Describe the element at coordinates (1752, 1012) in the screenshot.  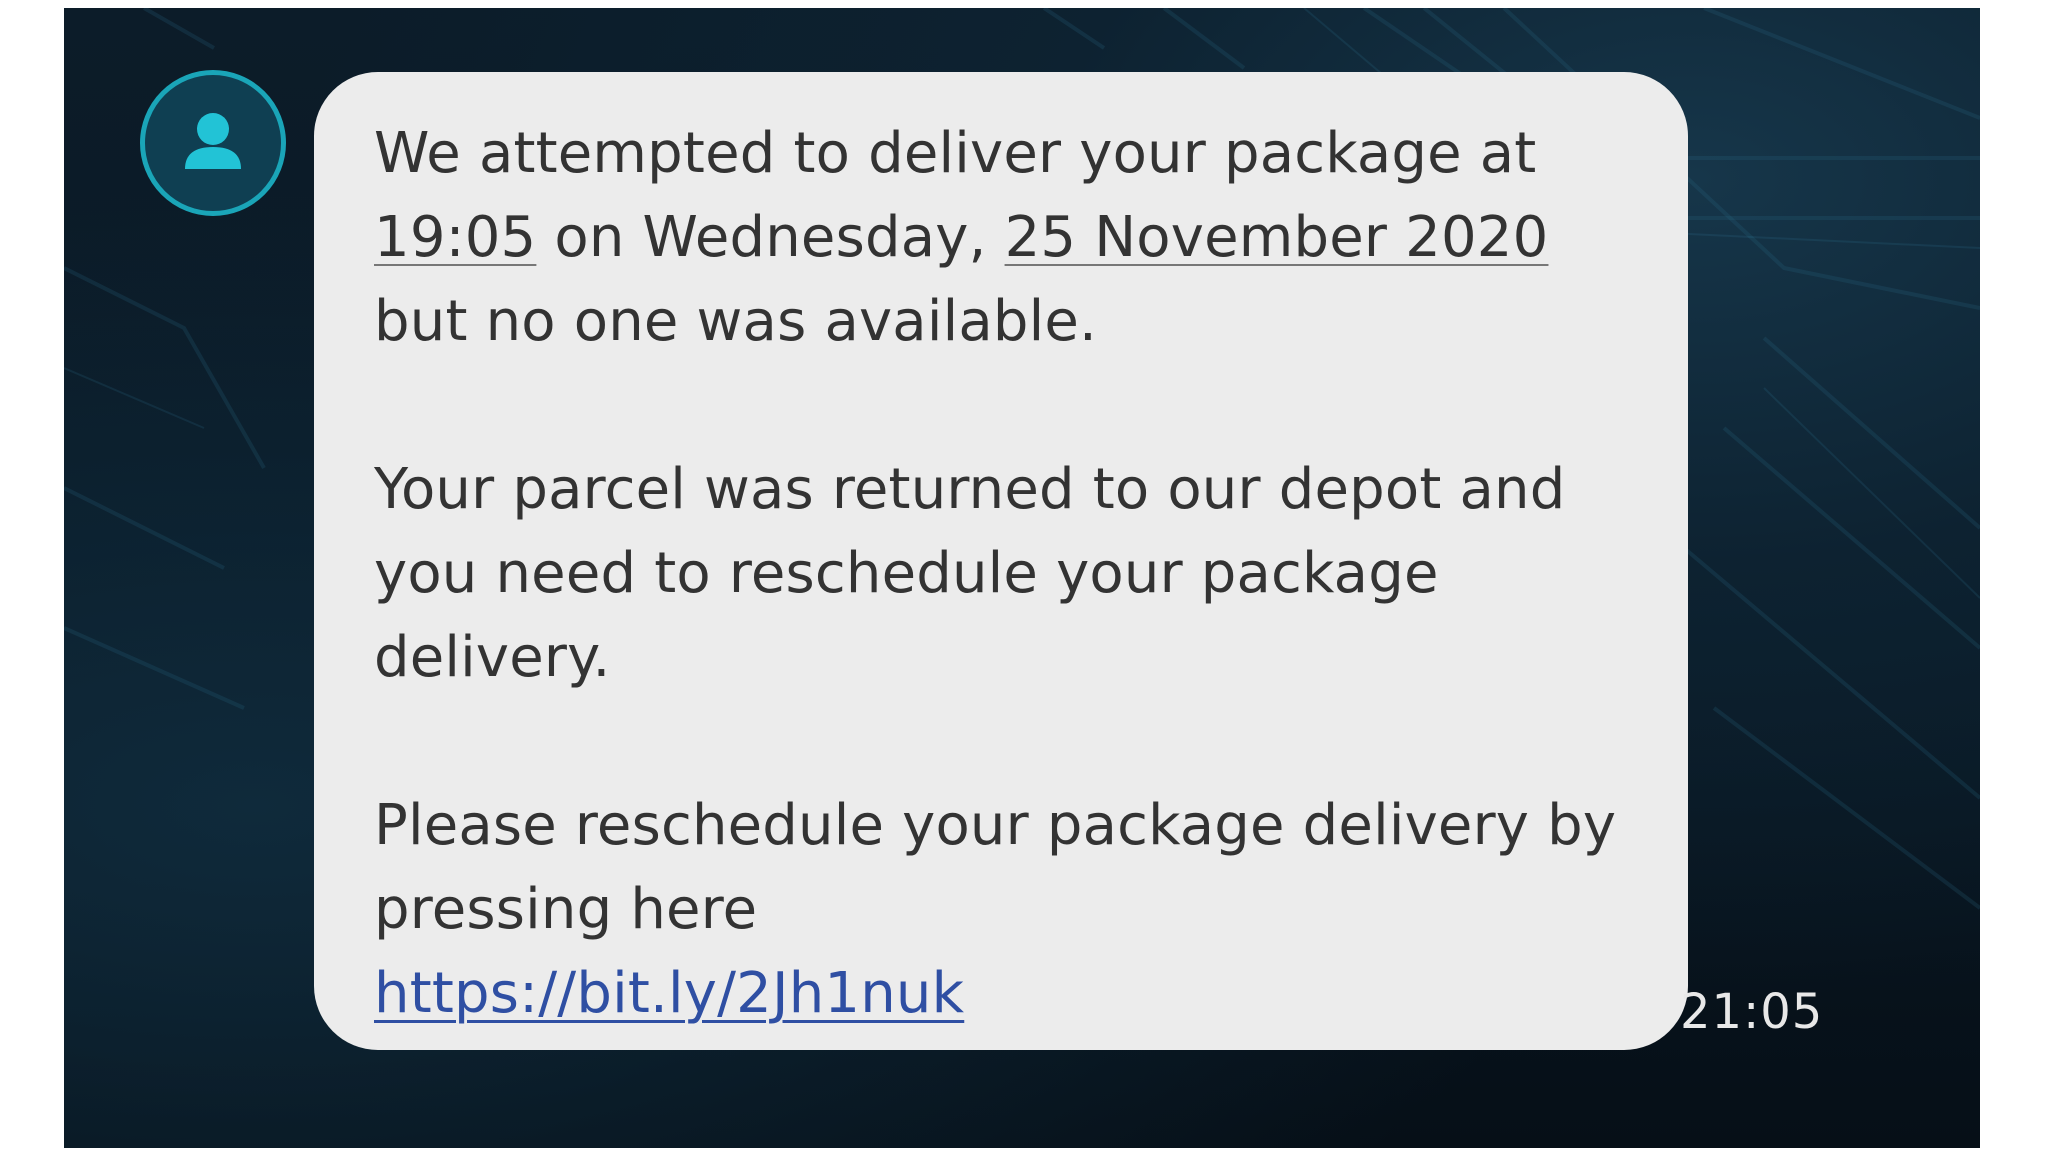
I see `message-timestamp: 21:05` at that location.